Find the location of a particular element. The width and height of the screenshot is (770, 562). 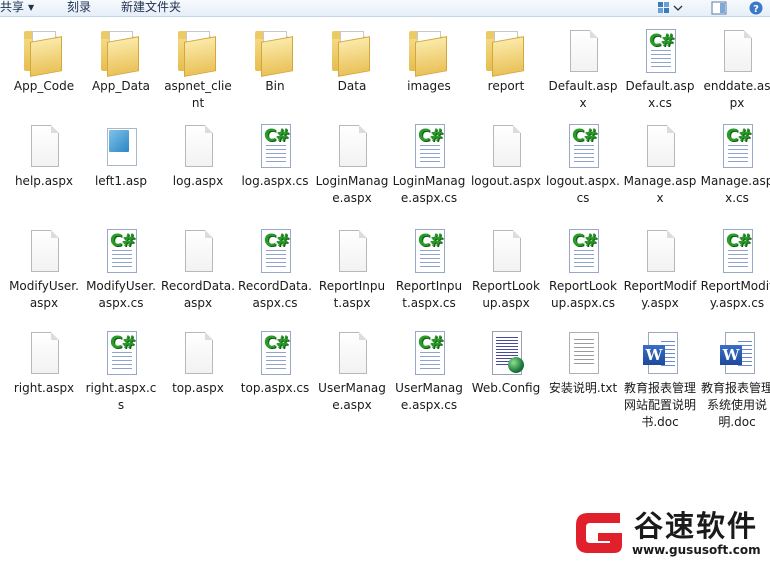

file-item: Default.aspx is located at coordinates (583, 69).